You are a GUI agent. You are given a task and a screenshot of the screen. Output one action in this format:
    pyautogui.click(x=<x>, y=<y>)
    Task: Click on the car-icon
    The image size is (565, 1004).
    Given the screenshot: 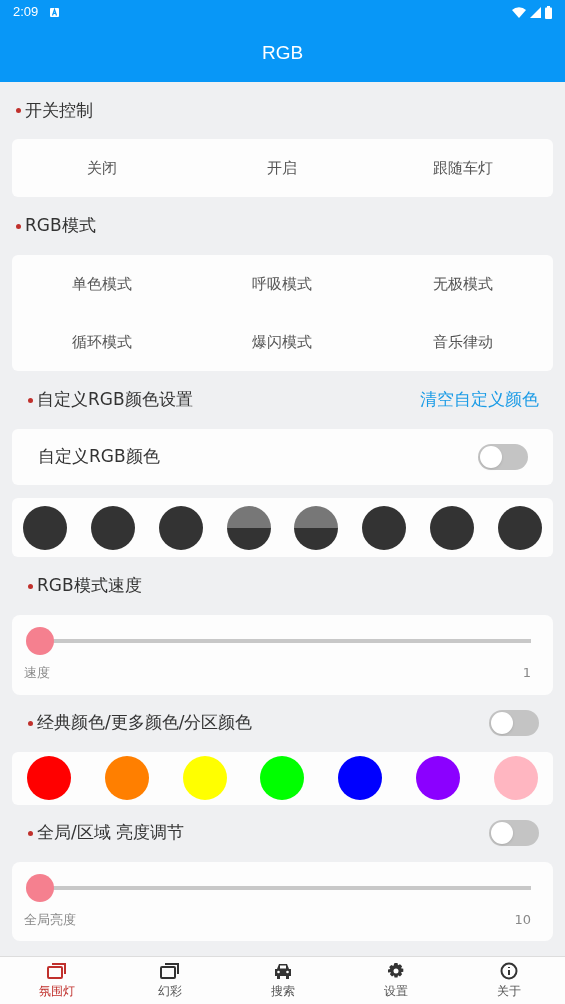 What is the action you would take?
    pyautogui.click(x=282, y=970)
    